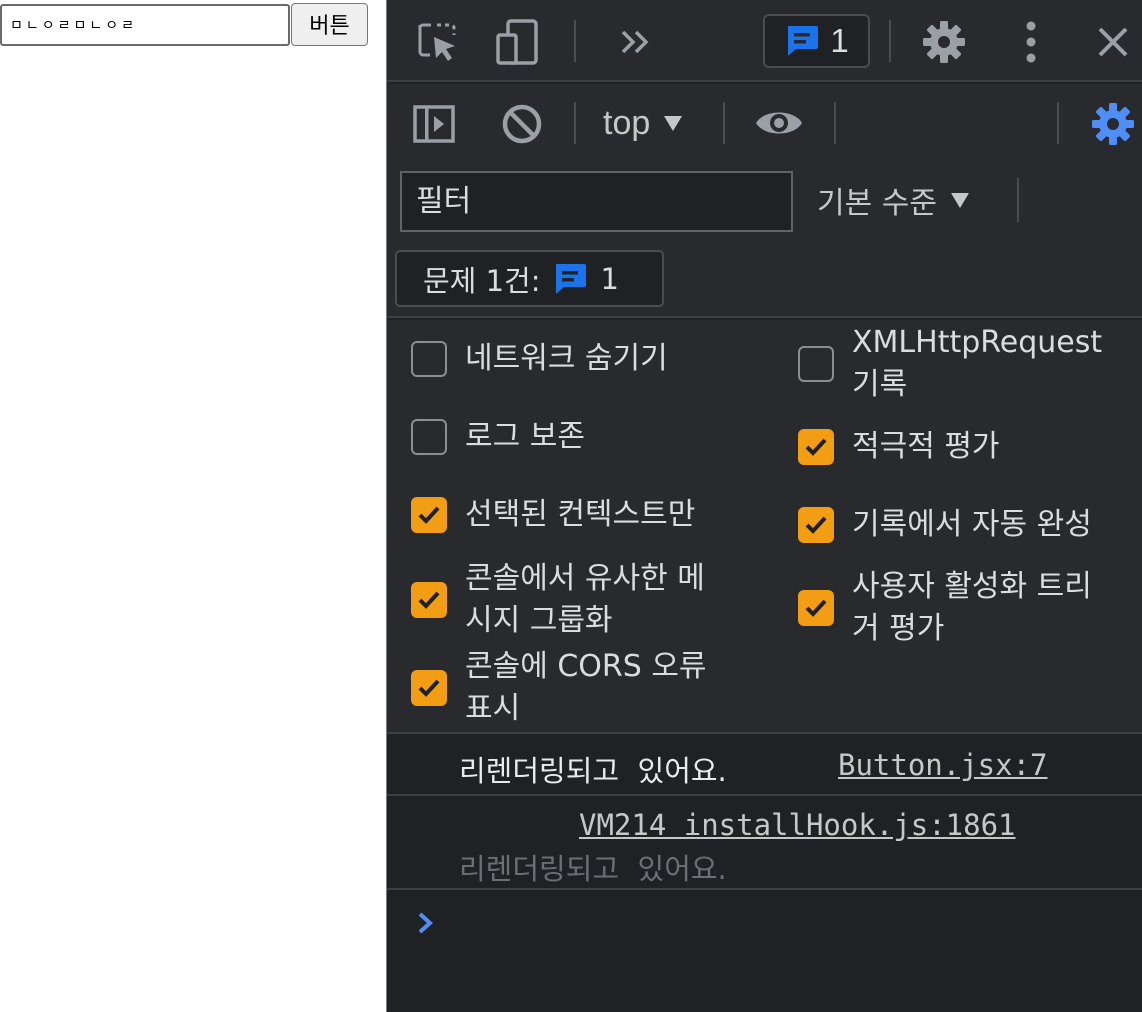 The height and width of the screenshot is (1012, 1142). What do you see at coordinates (944, 42) in the screenshot?
I see `settings-gear-icon` at bounding box center [944, 42].